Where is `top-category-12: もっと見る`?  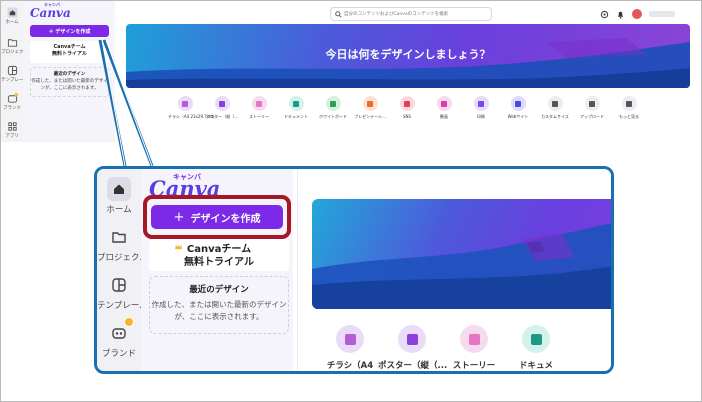
top-category-12: もっと見る is located at coordinates (629, 107).